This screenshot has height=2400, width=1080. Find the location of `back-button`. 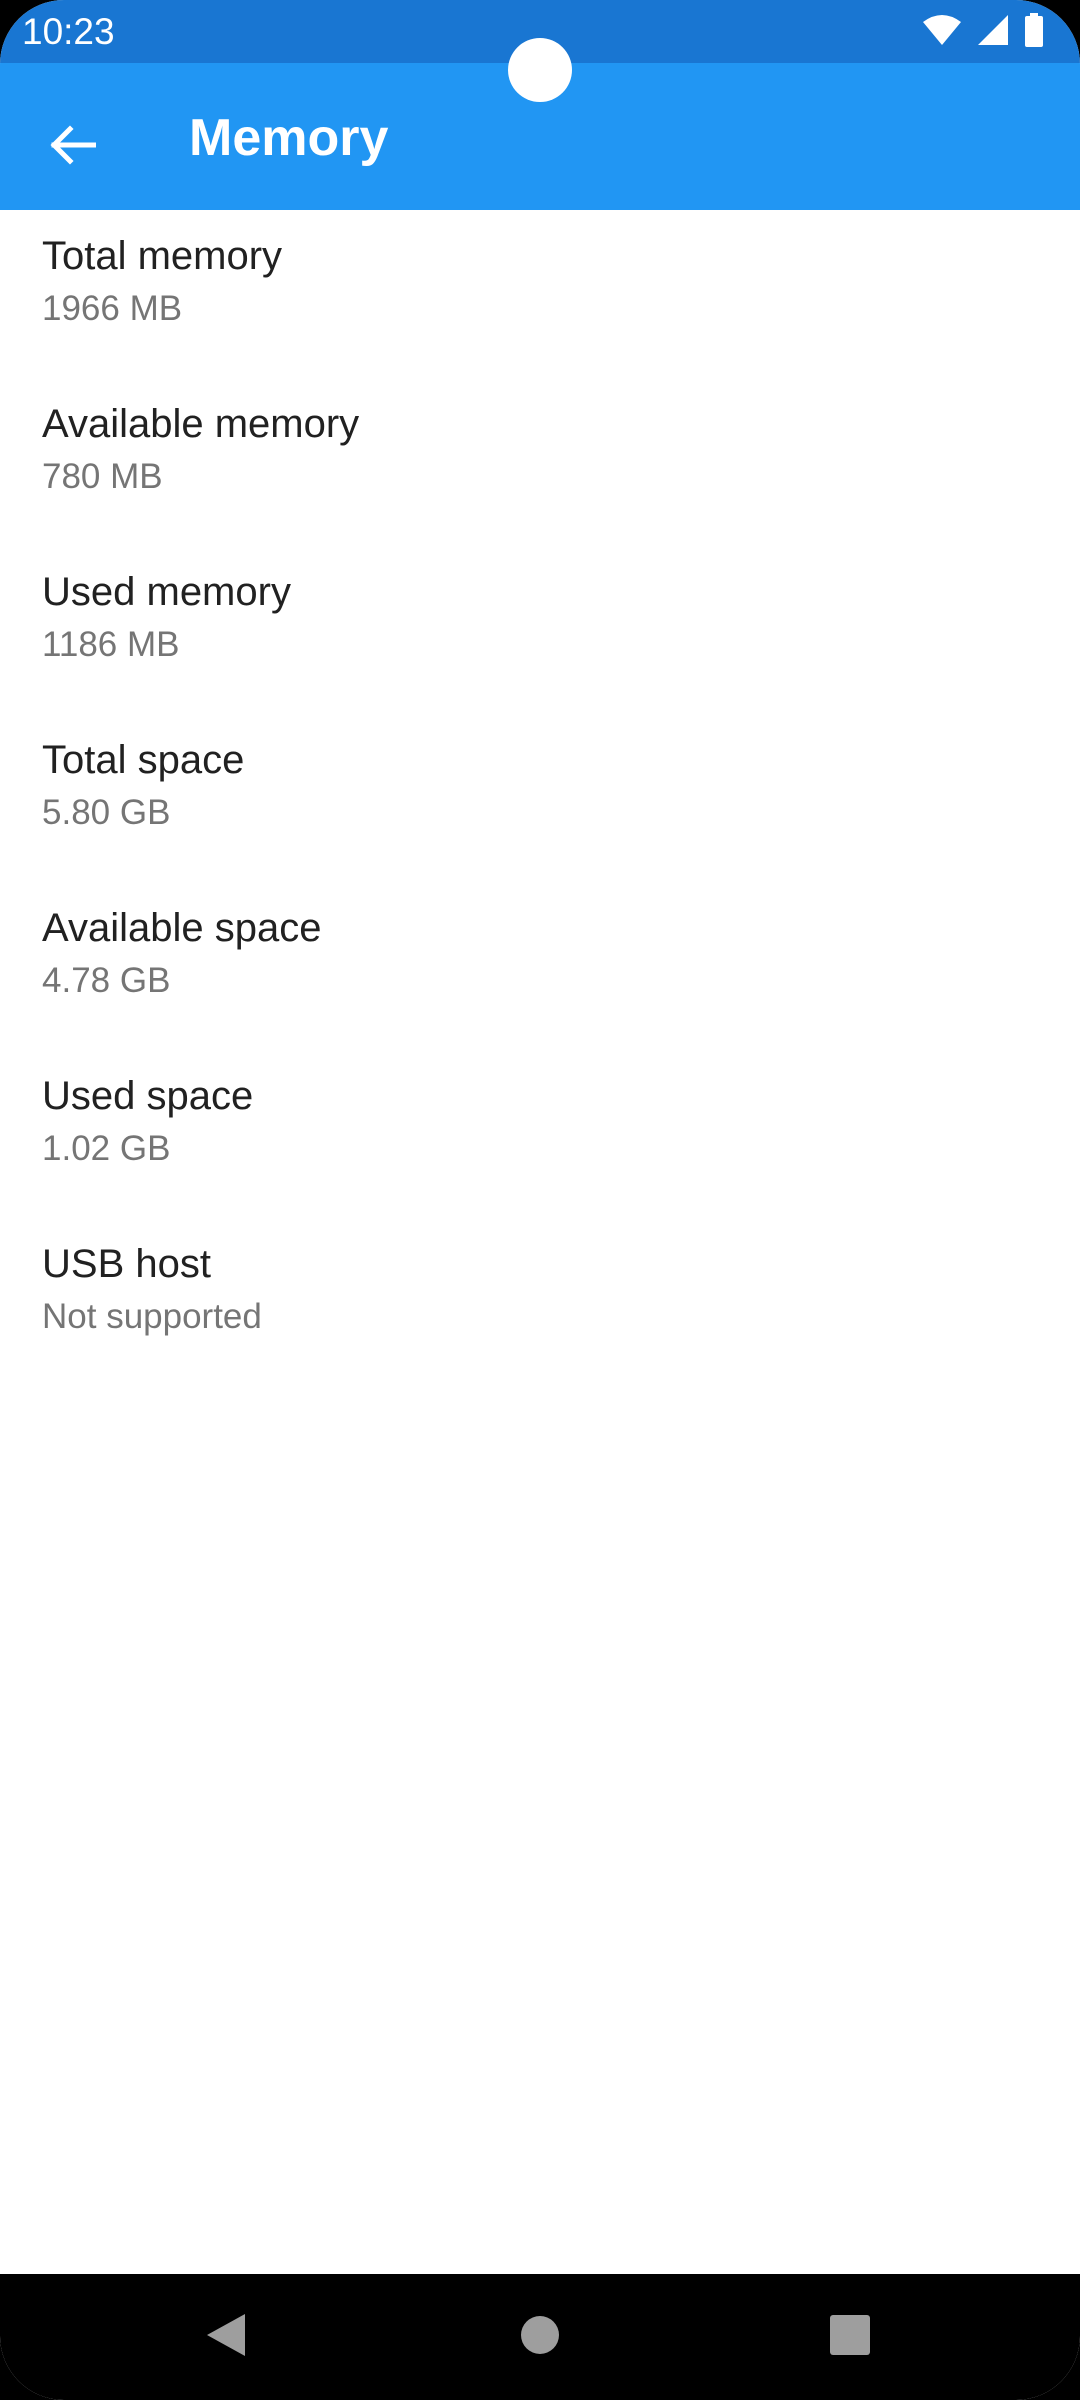

back-button is located at coordinates (73, 147).